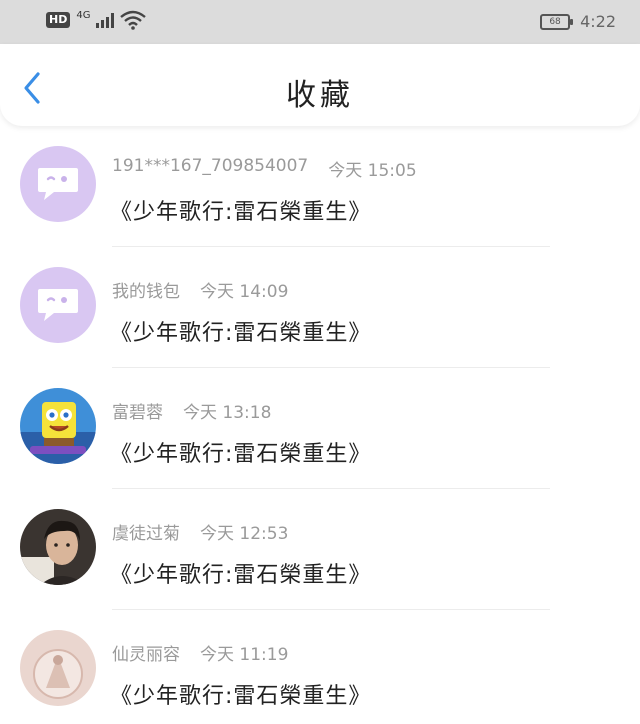 Image resolution: width=640 pixels, height=724 pixels. Describe the element at coordinates (83, 15) in the screenshot. I see `network-type: 4G` at that location.